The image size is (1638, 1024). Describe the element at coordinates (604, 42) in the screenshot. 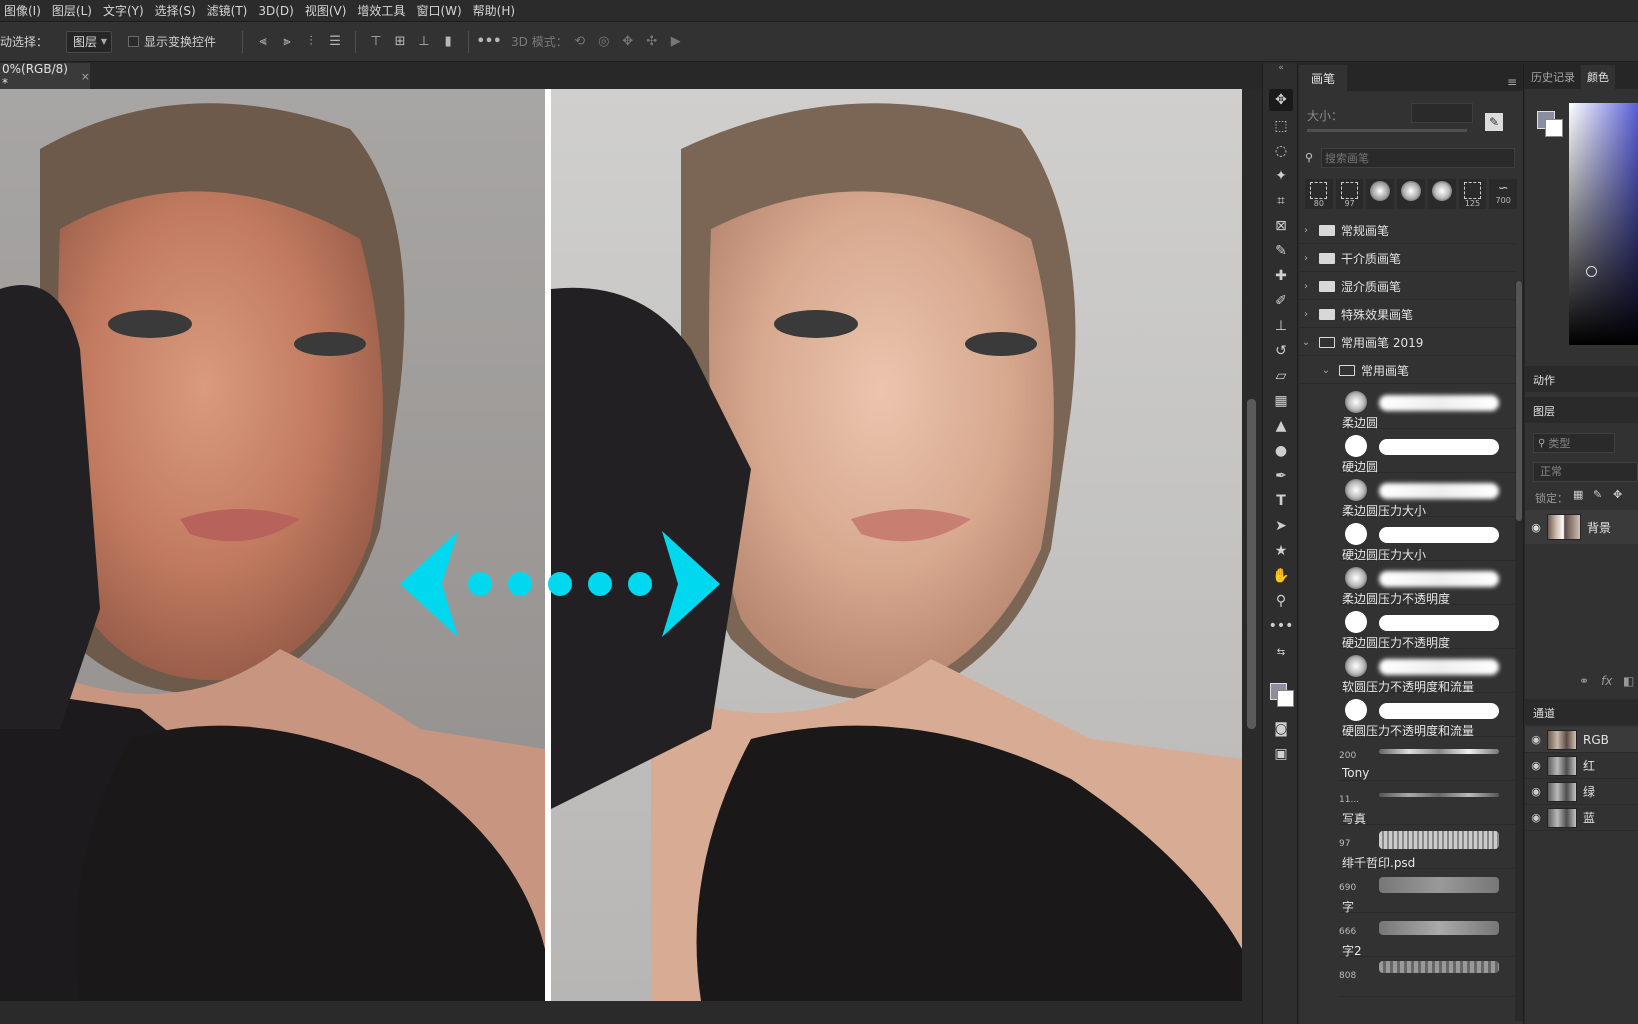

I see `3d-roll-icon: ◎` at that location.